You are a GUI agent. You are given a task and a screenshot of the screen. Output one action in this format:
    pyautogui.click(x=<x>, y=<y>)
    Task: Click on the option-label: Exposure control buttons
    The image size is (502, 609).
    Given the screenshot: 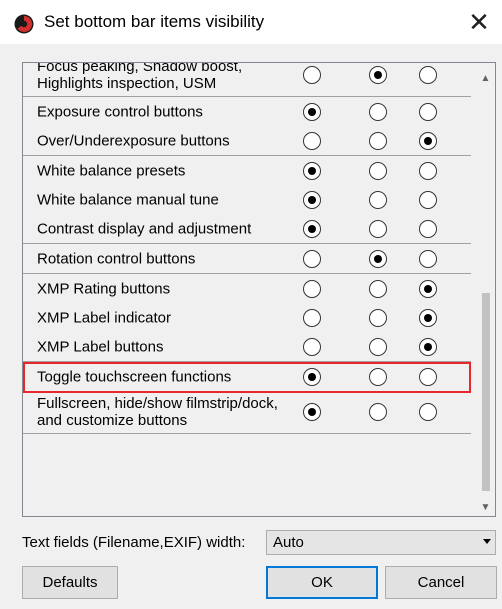 What is the action you would take?
    pyautogui.click(x=120, y=111)
    